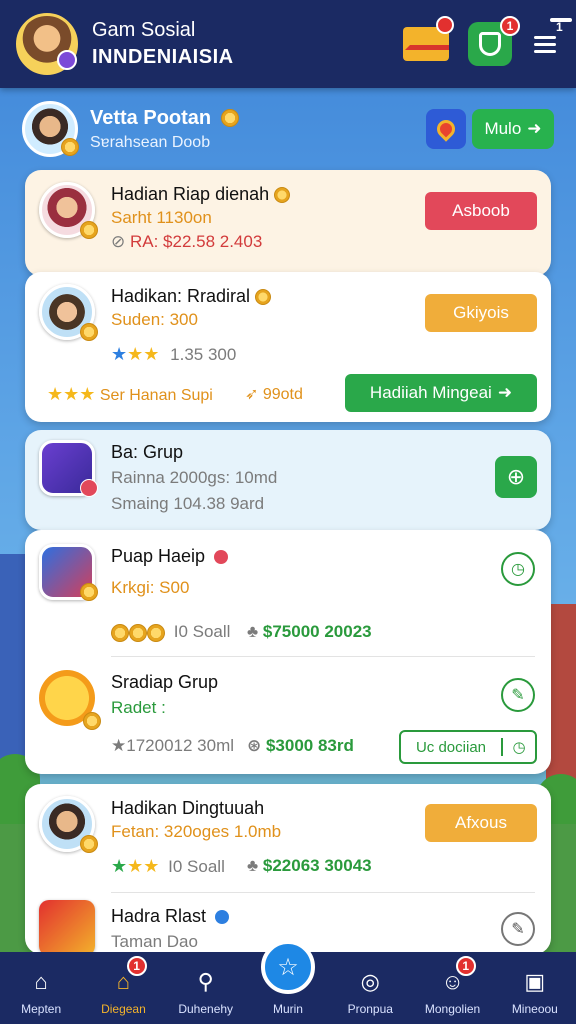  Describe the element at coordinates (300, 745) in the screenshot. I see `price: ⊛ $3000 83rd` at that location.